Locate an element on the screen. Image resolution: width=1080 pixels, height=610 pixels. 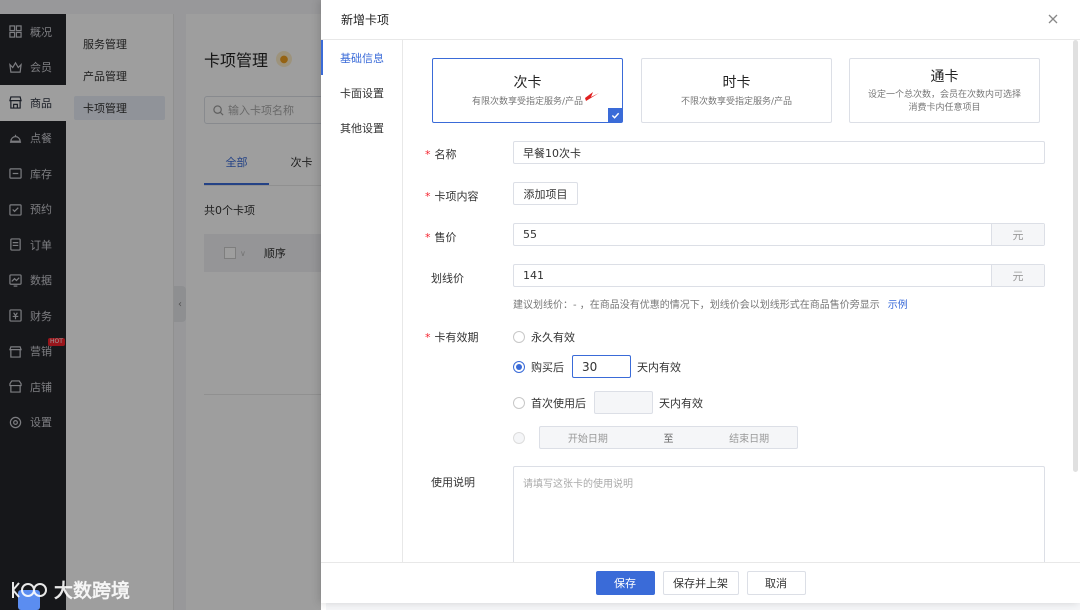
content-label: * 卡项内容 is located at coordinates (452, 196).